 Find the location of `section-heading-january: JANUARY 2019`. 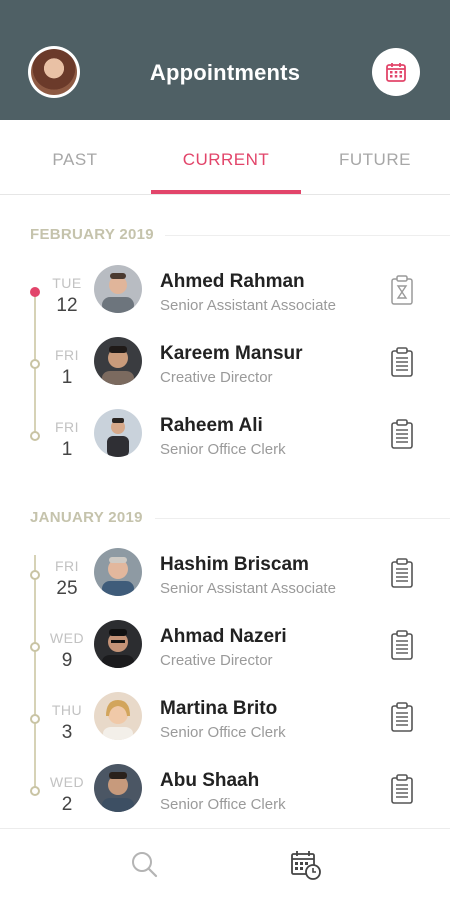

section-heading-january: JANUARY 2019 is located at coordinates (86, 517).